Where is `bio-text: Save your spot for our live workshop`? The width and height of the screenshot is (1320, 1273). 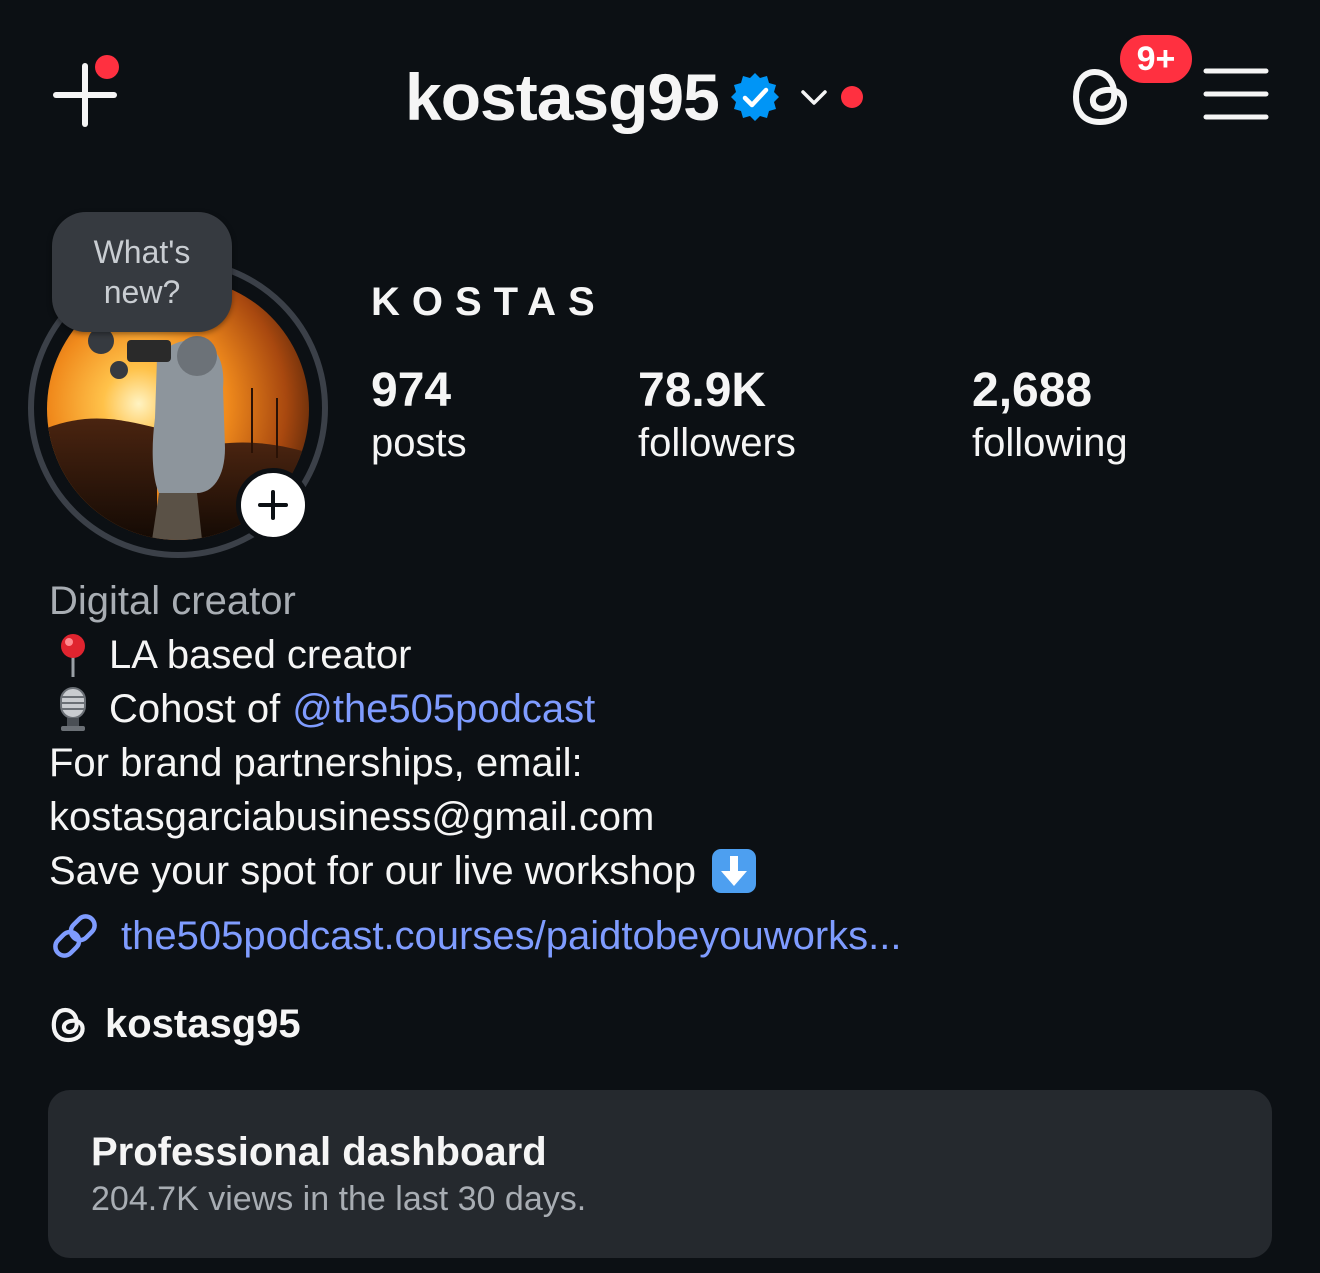
bio-text: Save your spot for our live workshop is located at coordinates (372, 871).